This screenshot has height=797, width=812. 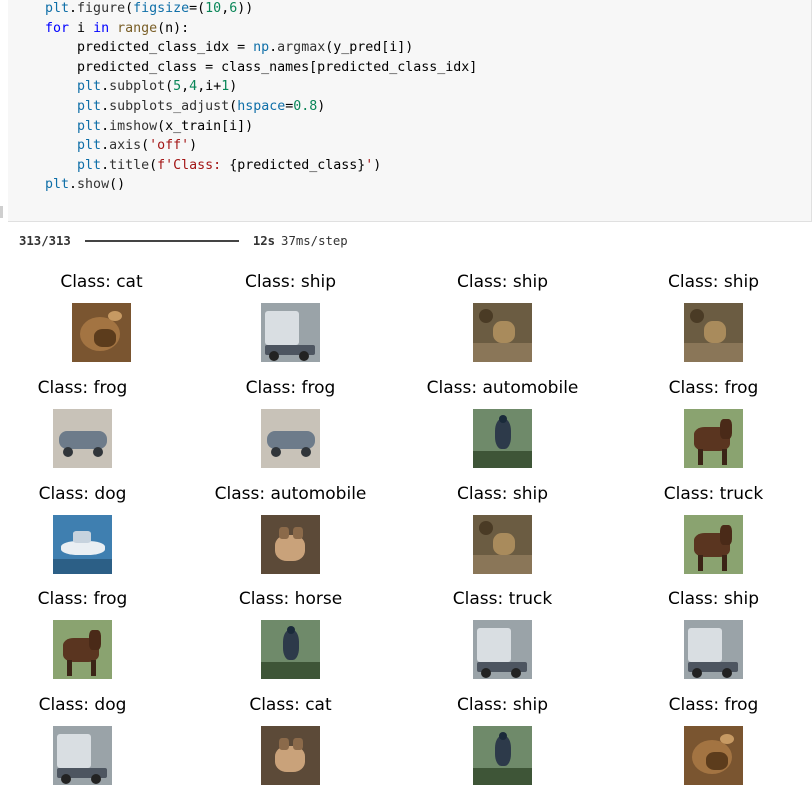 I want to click on subplot-18: Class: cat, so click(x=290, y=739).